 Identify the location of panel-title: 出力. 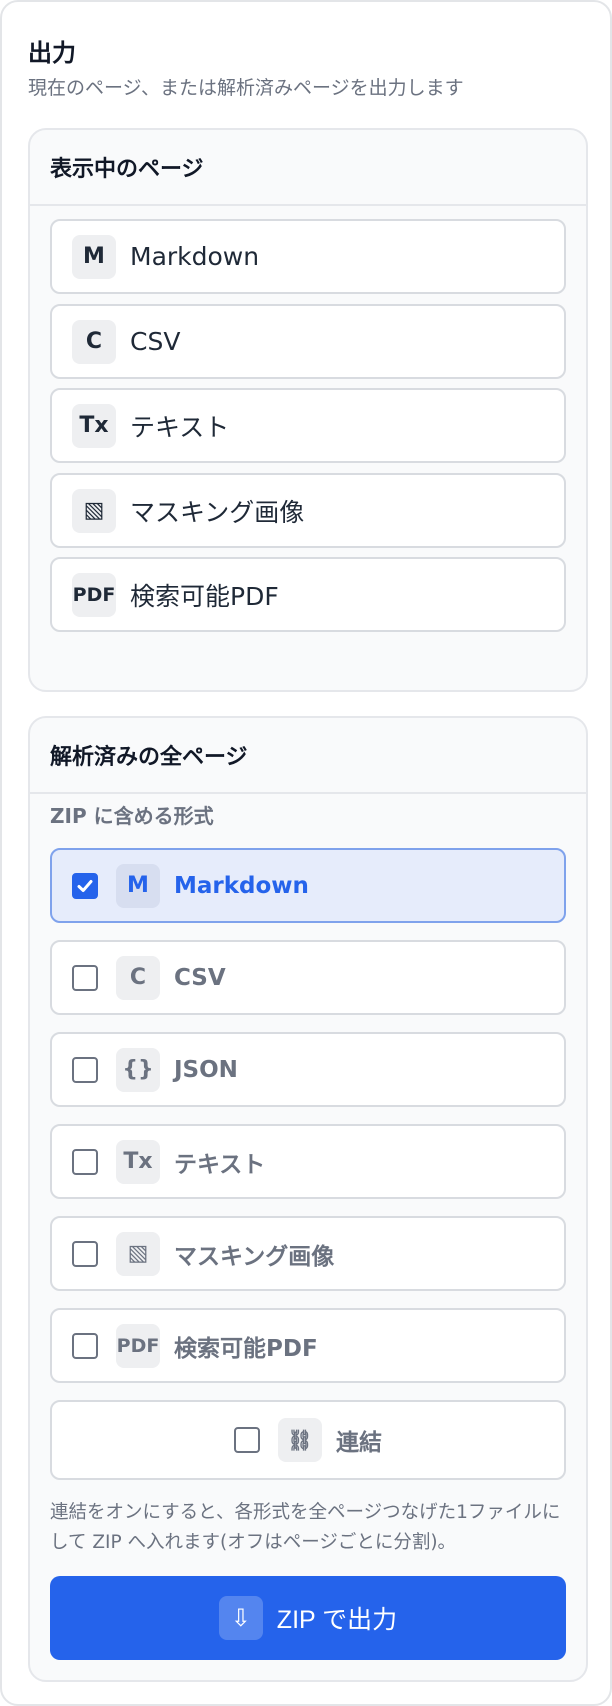
(52, 53).